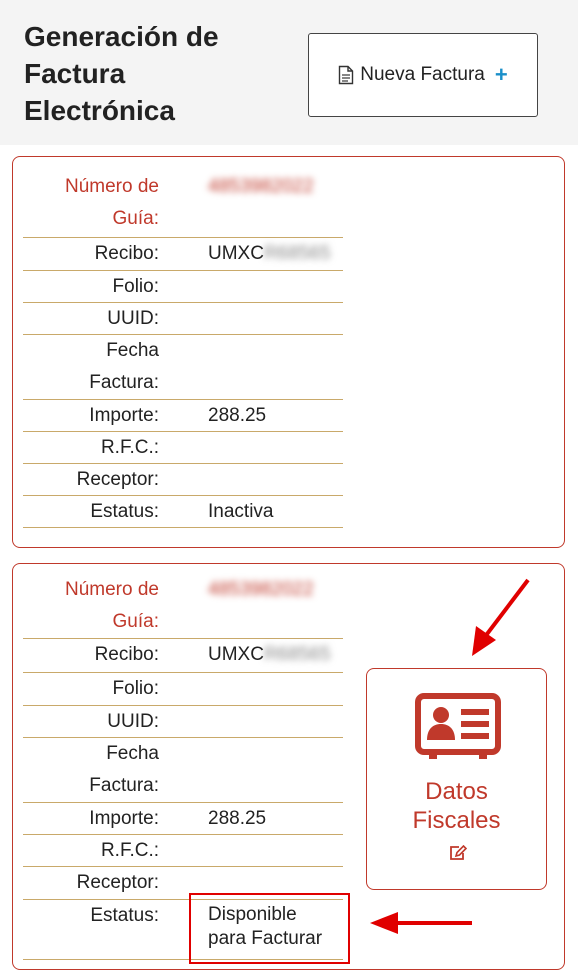 Image resolution: width=578 pixels, height=980 pixels. What do you see at coordinates (241, 511) in the screenshot?
I see `estatus-value: Inactiva` at bounding box center [241, 511].